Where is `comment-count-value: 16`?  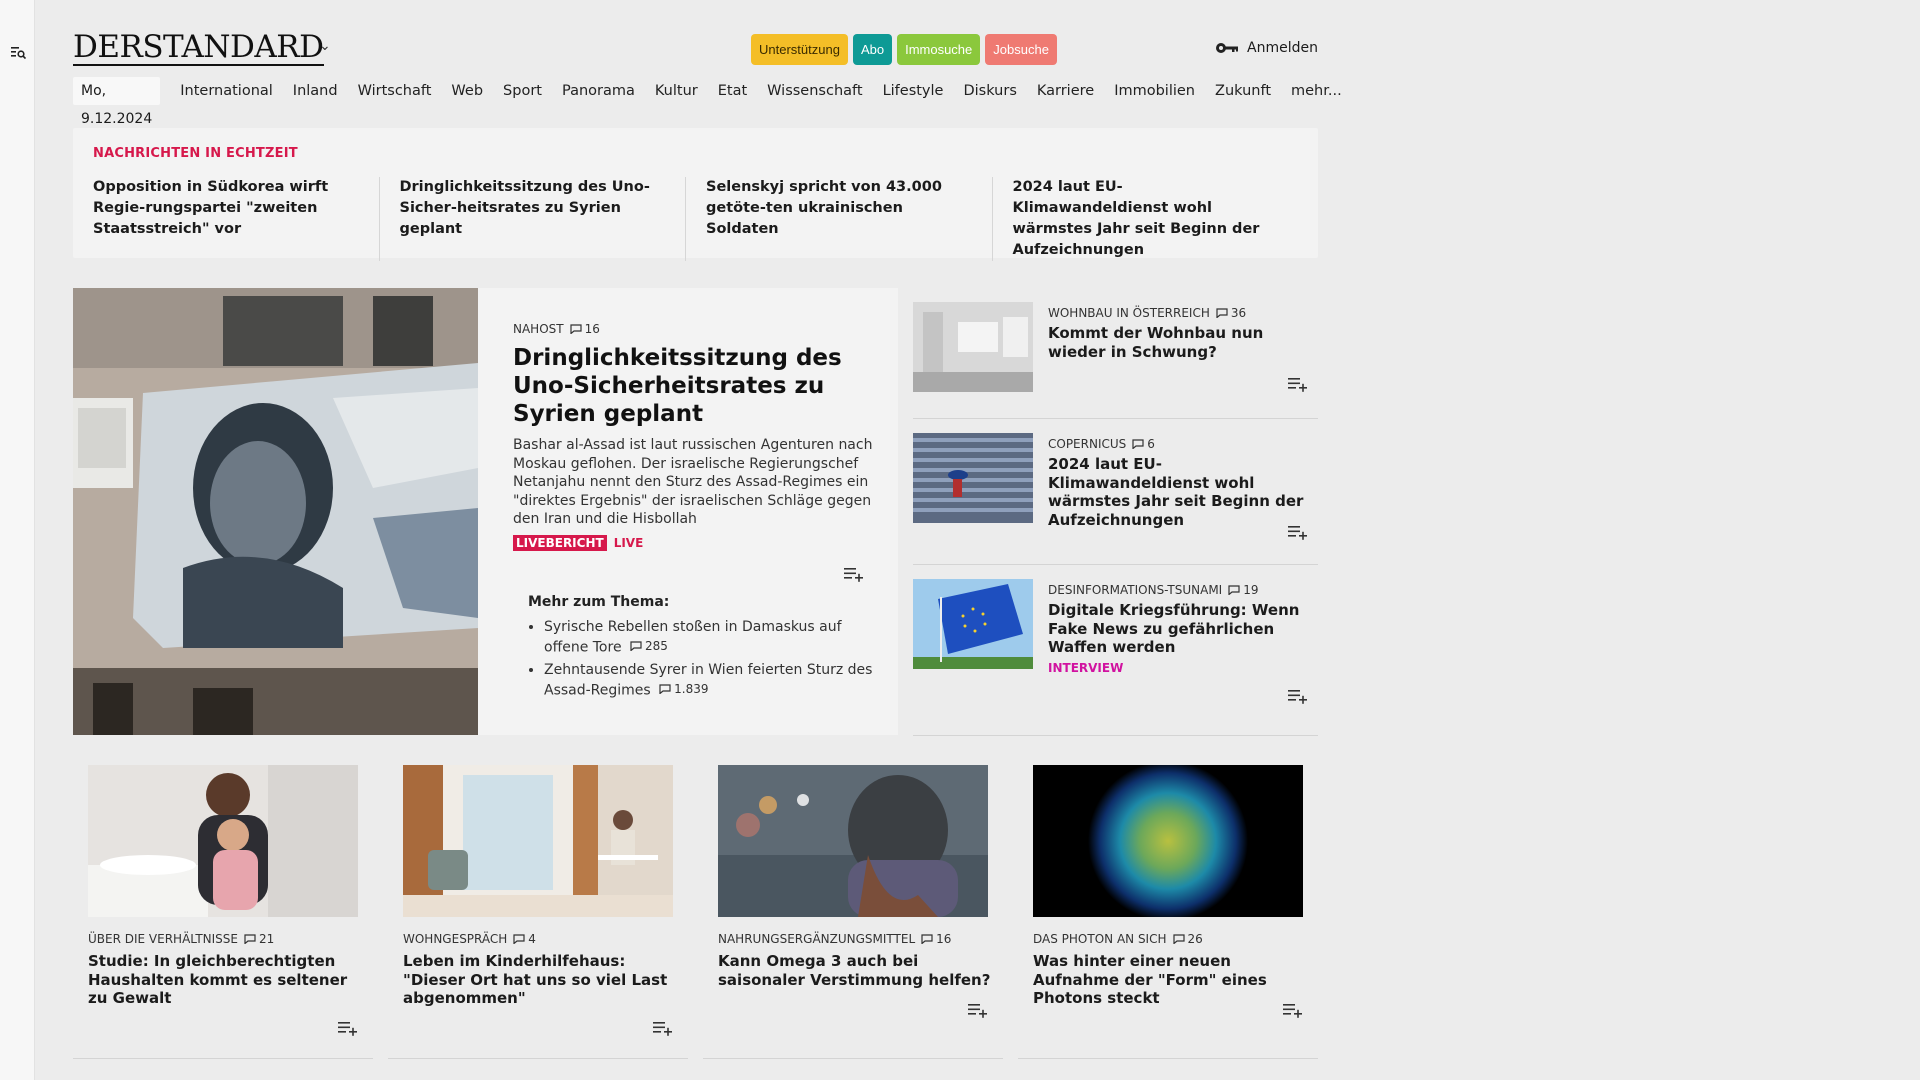
comment-count-value: 16 is located at coordinates (592, 329).